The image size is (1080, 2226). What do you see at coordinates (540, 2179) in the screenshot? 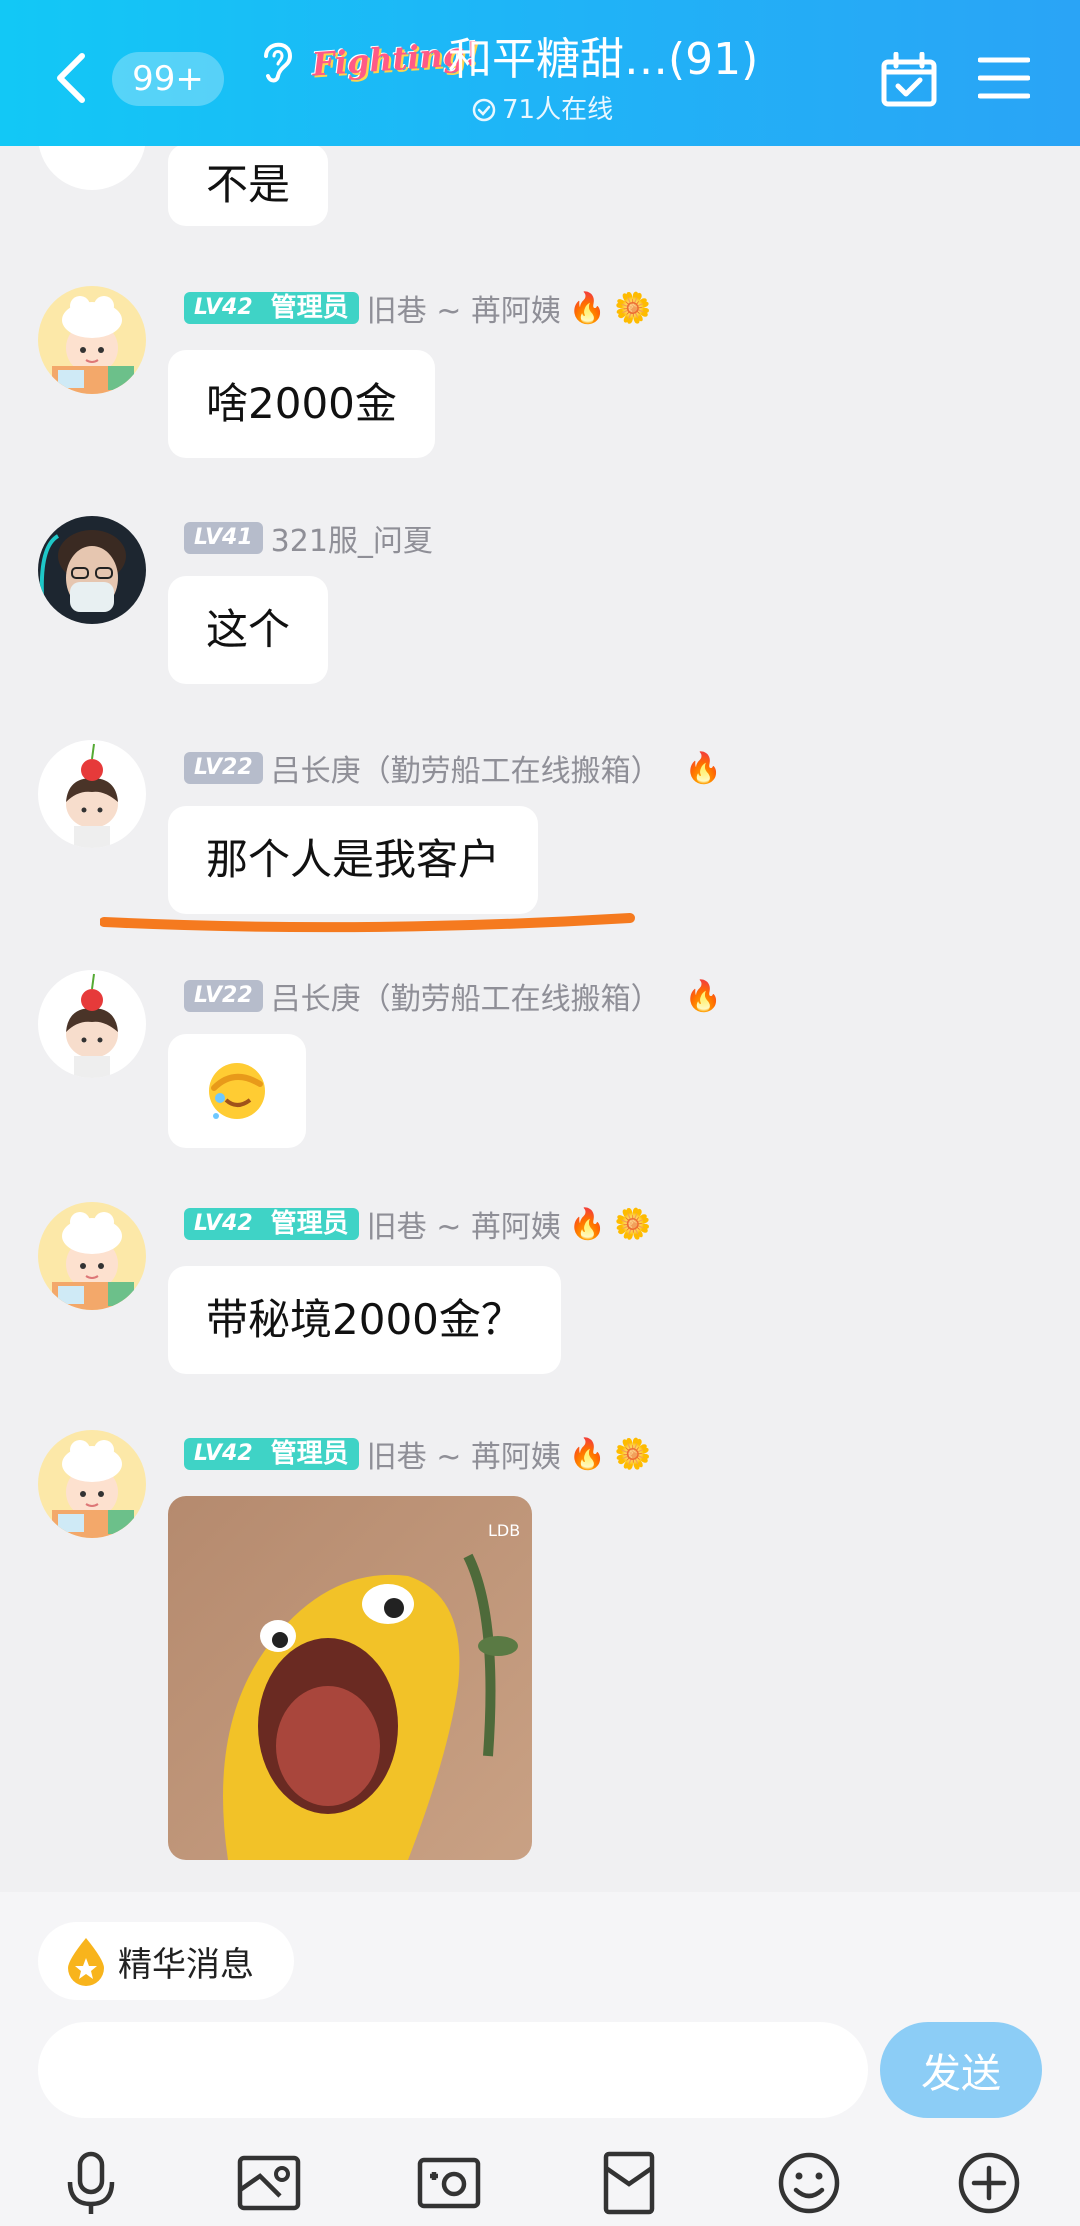
I see `input-toolbar` at bounding box center [540, 2179].